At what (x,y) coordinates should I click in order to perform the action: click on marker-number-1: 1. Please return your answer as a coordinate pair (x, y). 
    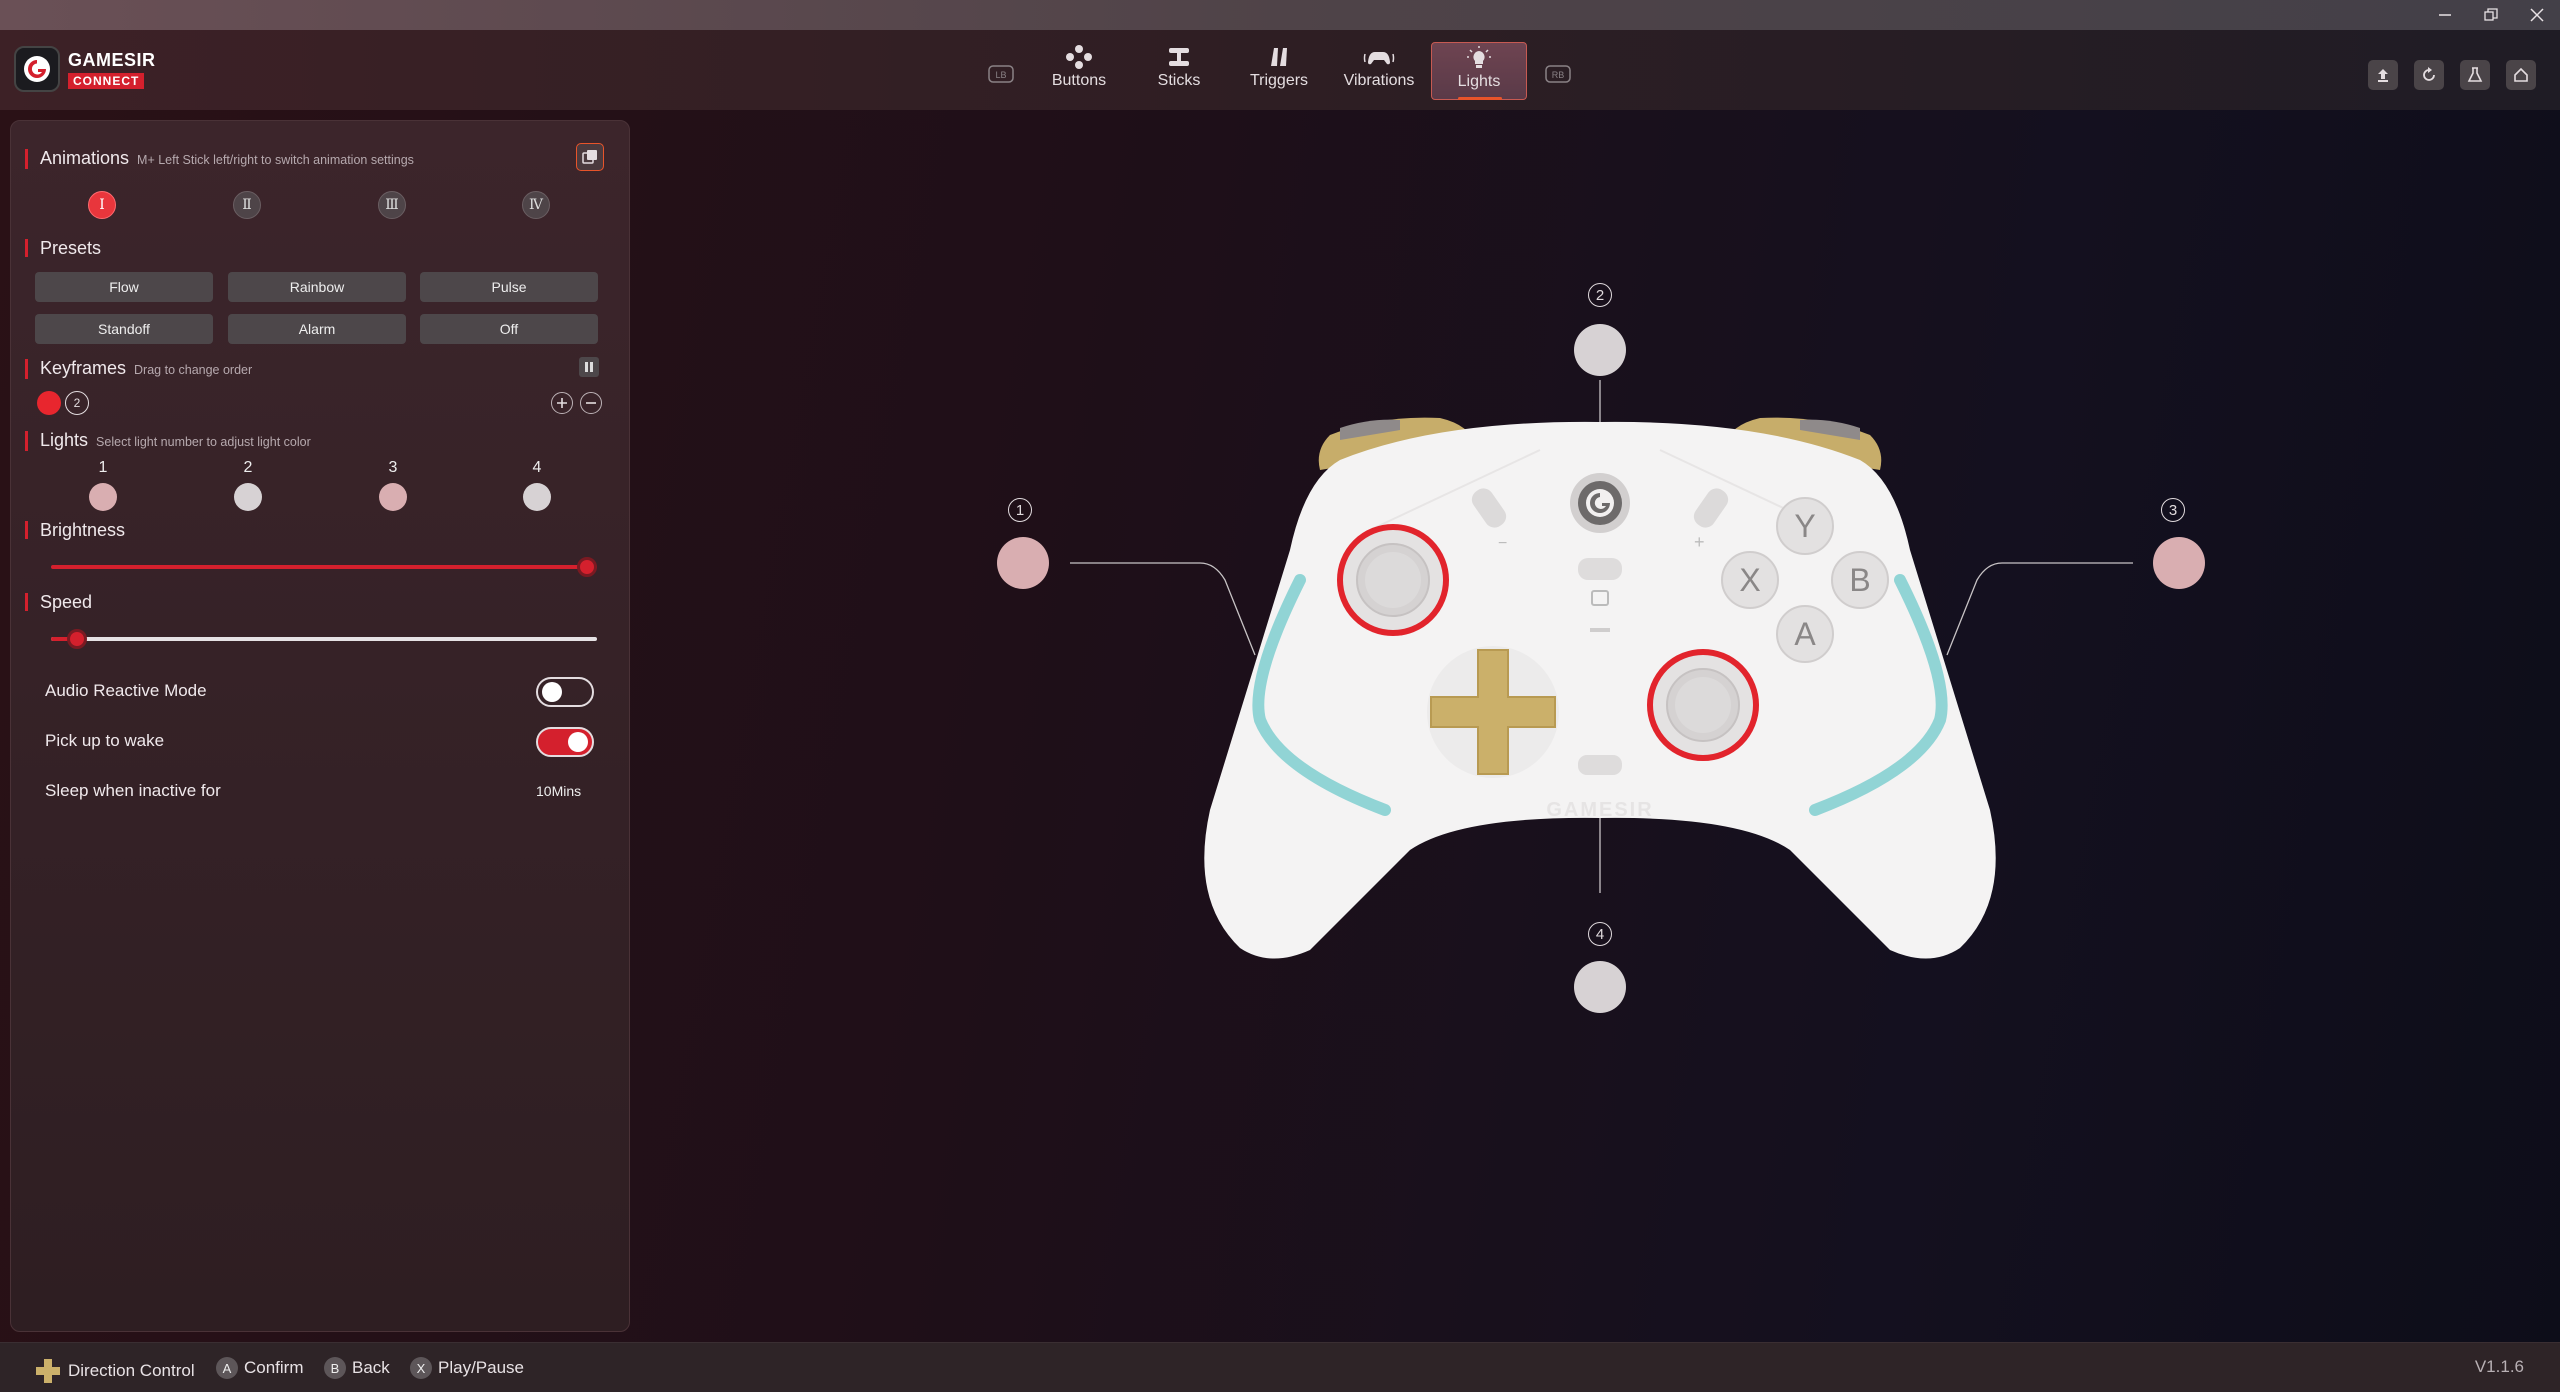
    Looking at the image, I should click on (1020, 510).